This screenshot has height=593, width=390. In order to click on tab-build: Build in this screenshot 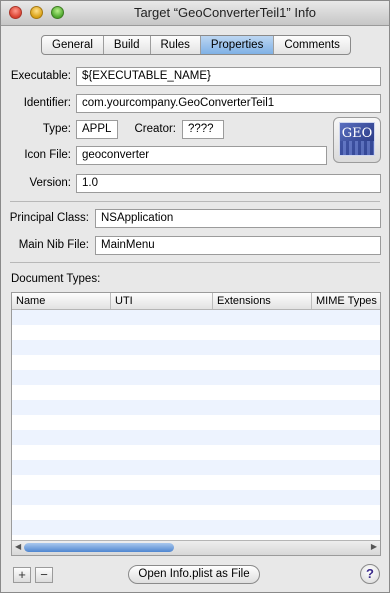, I will do `click(127, 45)`.